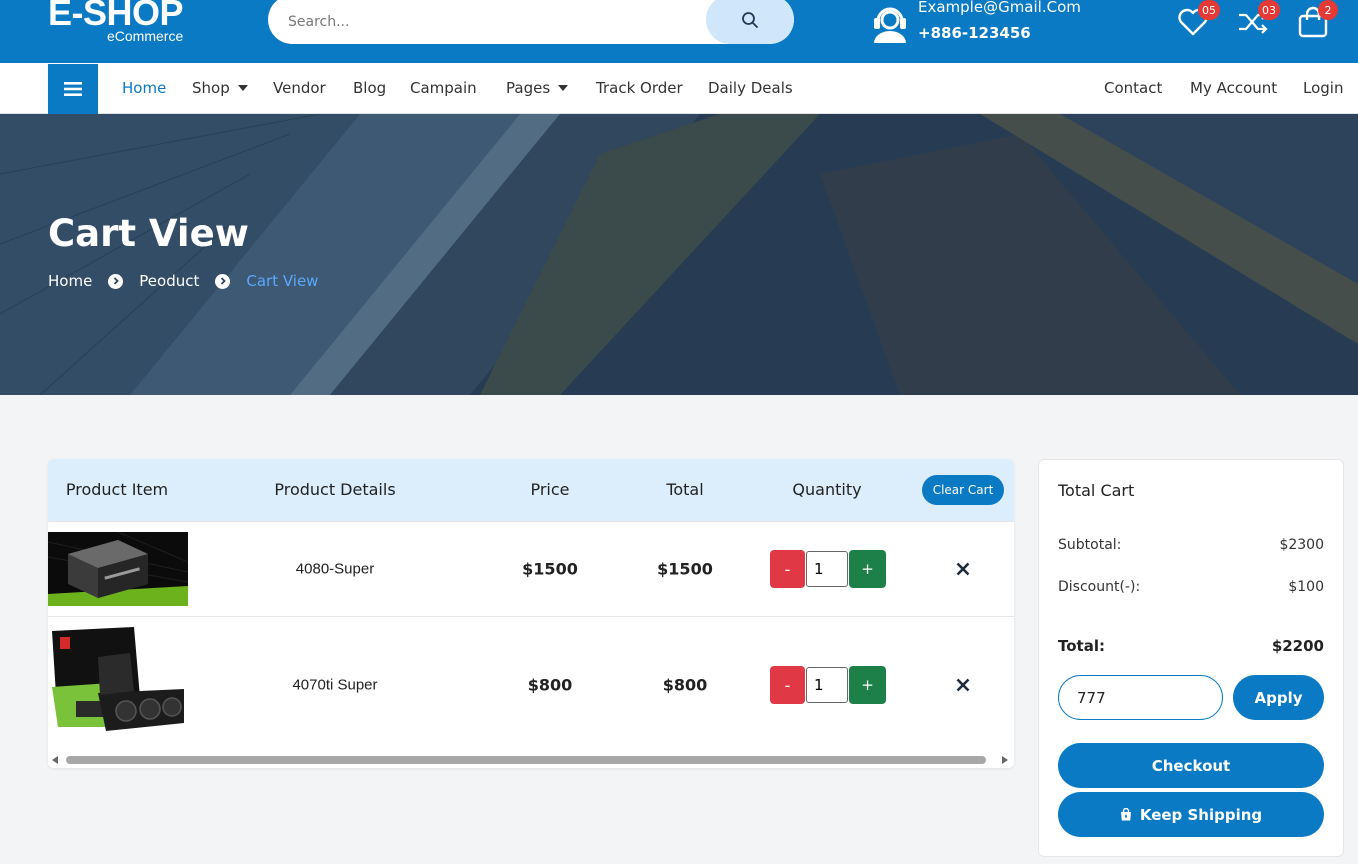 This screenshot has width=1358, height=864. I want to click on header-price: Price, so click(550, 489).